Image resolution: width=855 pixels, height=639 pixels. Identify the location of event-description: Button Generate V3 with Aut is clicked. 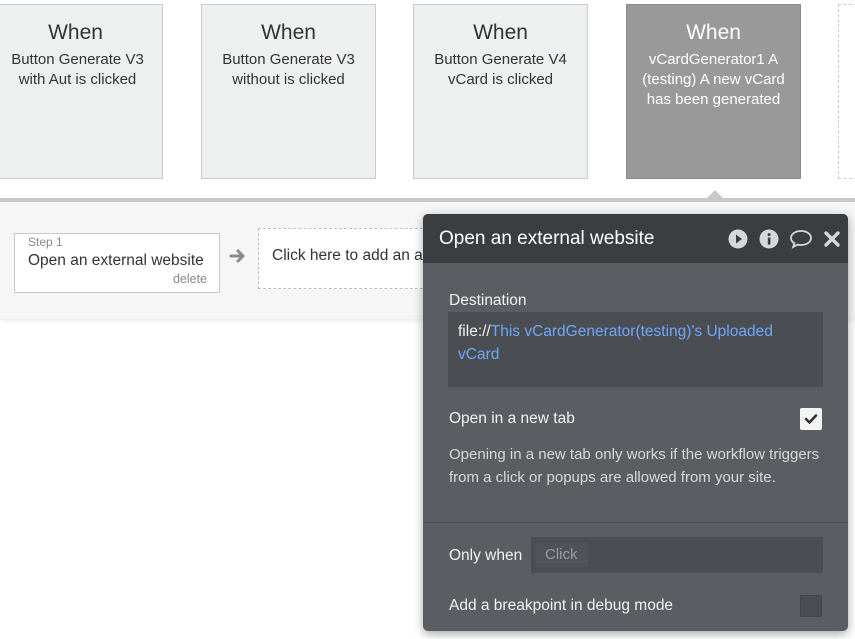
(77, 69).